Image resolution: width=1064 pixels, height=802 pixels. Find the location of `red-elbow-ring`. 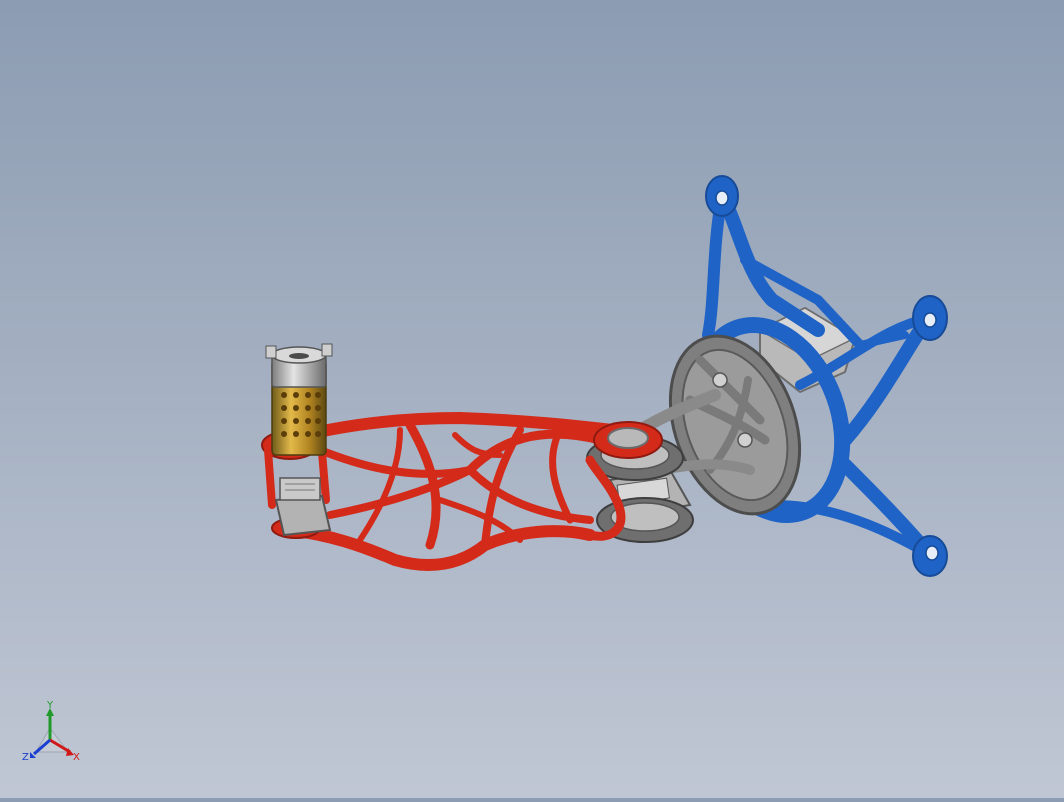

red-elbow-ring is located at coordinates (628, 440).